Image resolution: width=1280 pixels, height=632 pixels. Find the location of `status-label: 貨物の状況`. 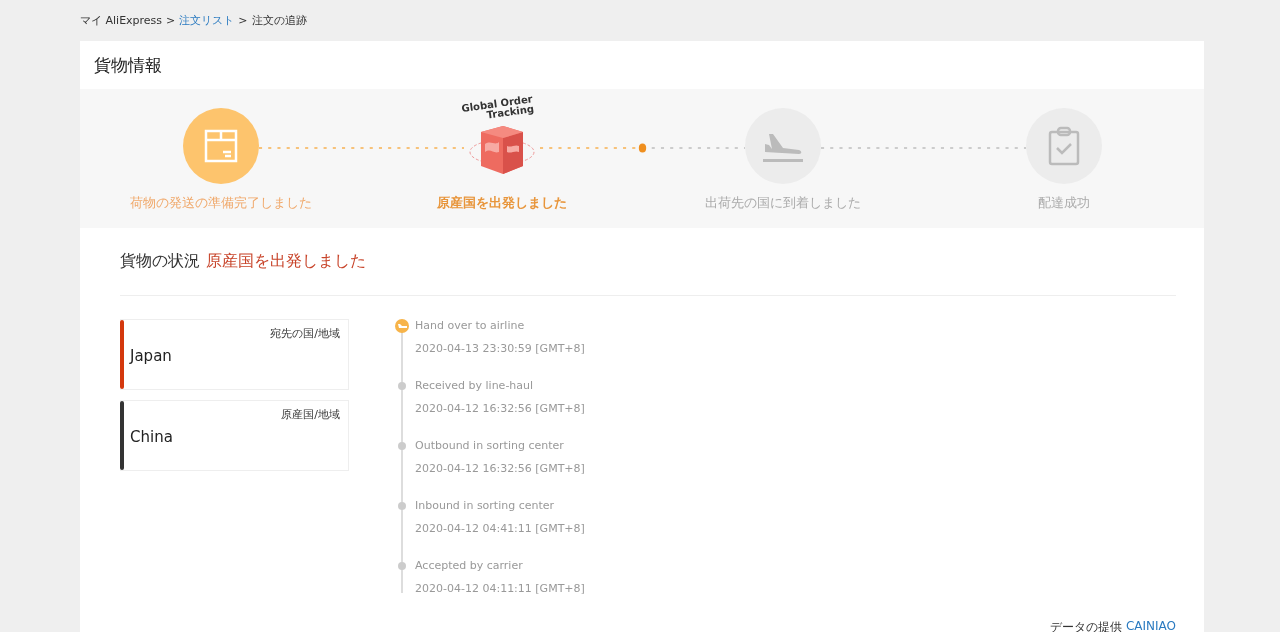

status-label: 貨物の状況 is located at coordinates (160, 261).